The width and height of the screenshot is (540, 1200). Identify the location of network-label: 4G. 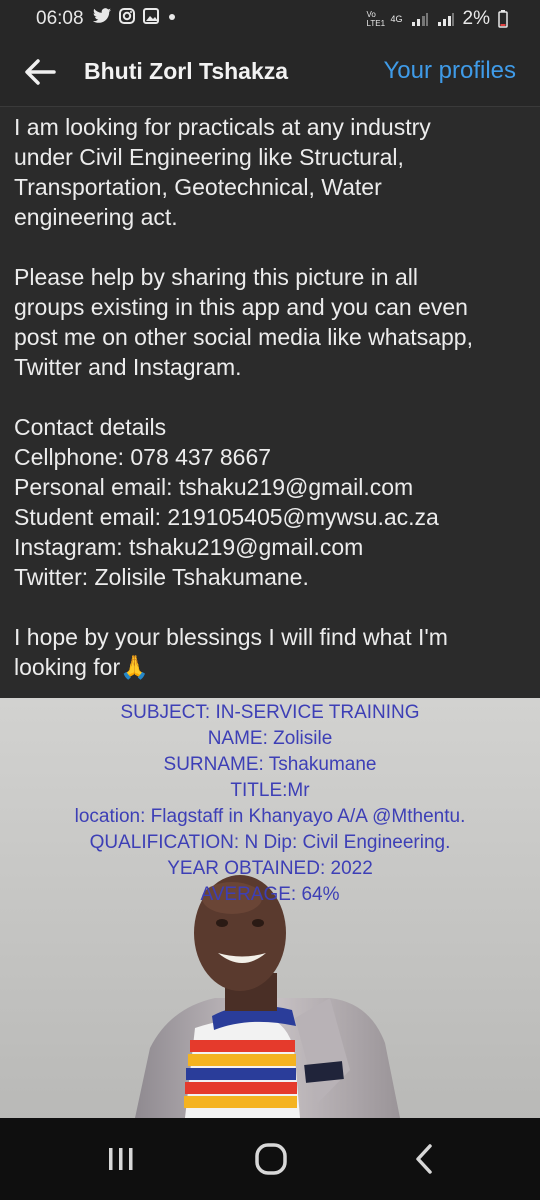
(396, 19).